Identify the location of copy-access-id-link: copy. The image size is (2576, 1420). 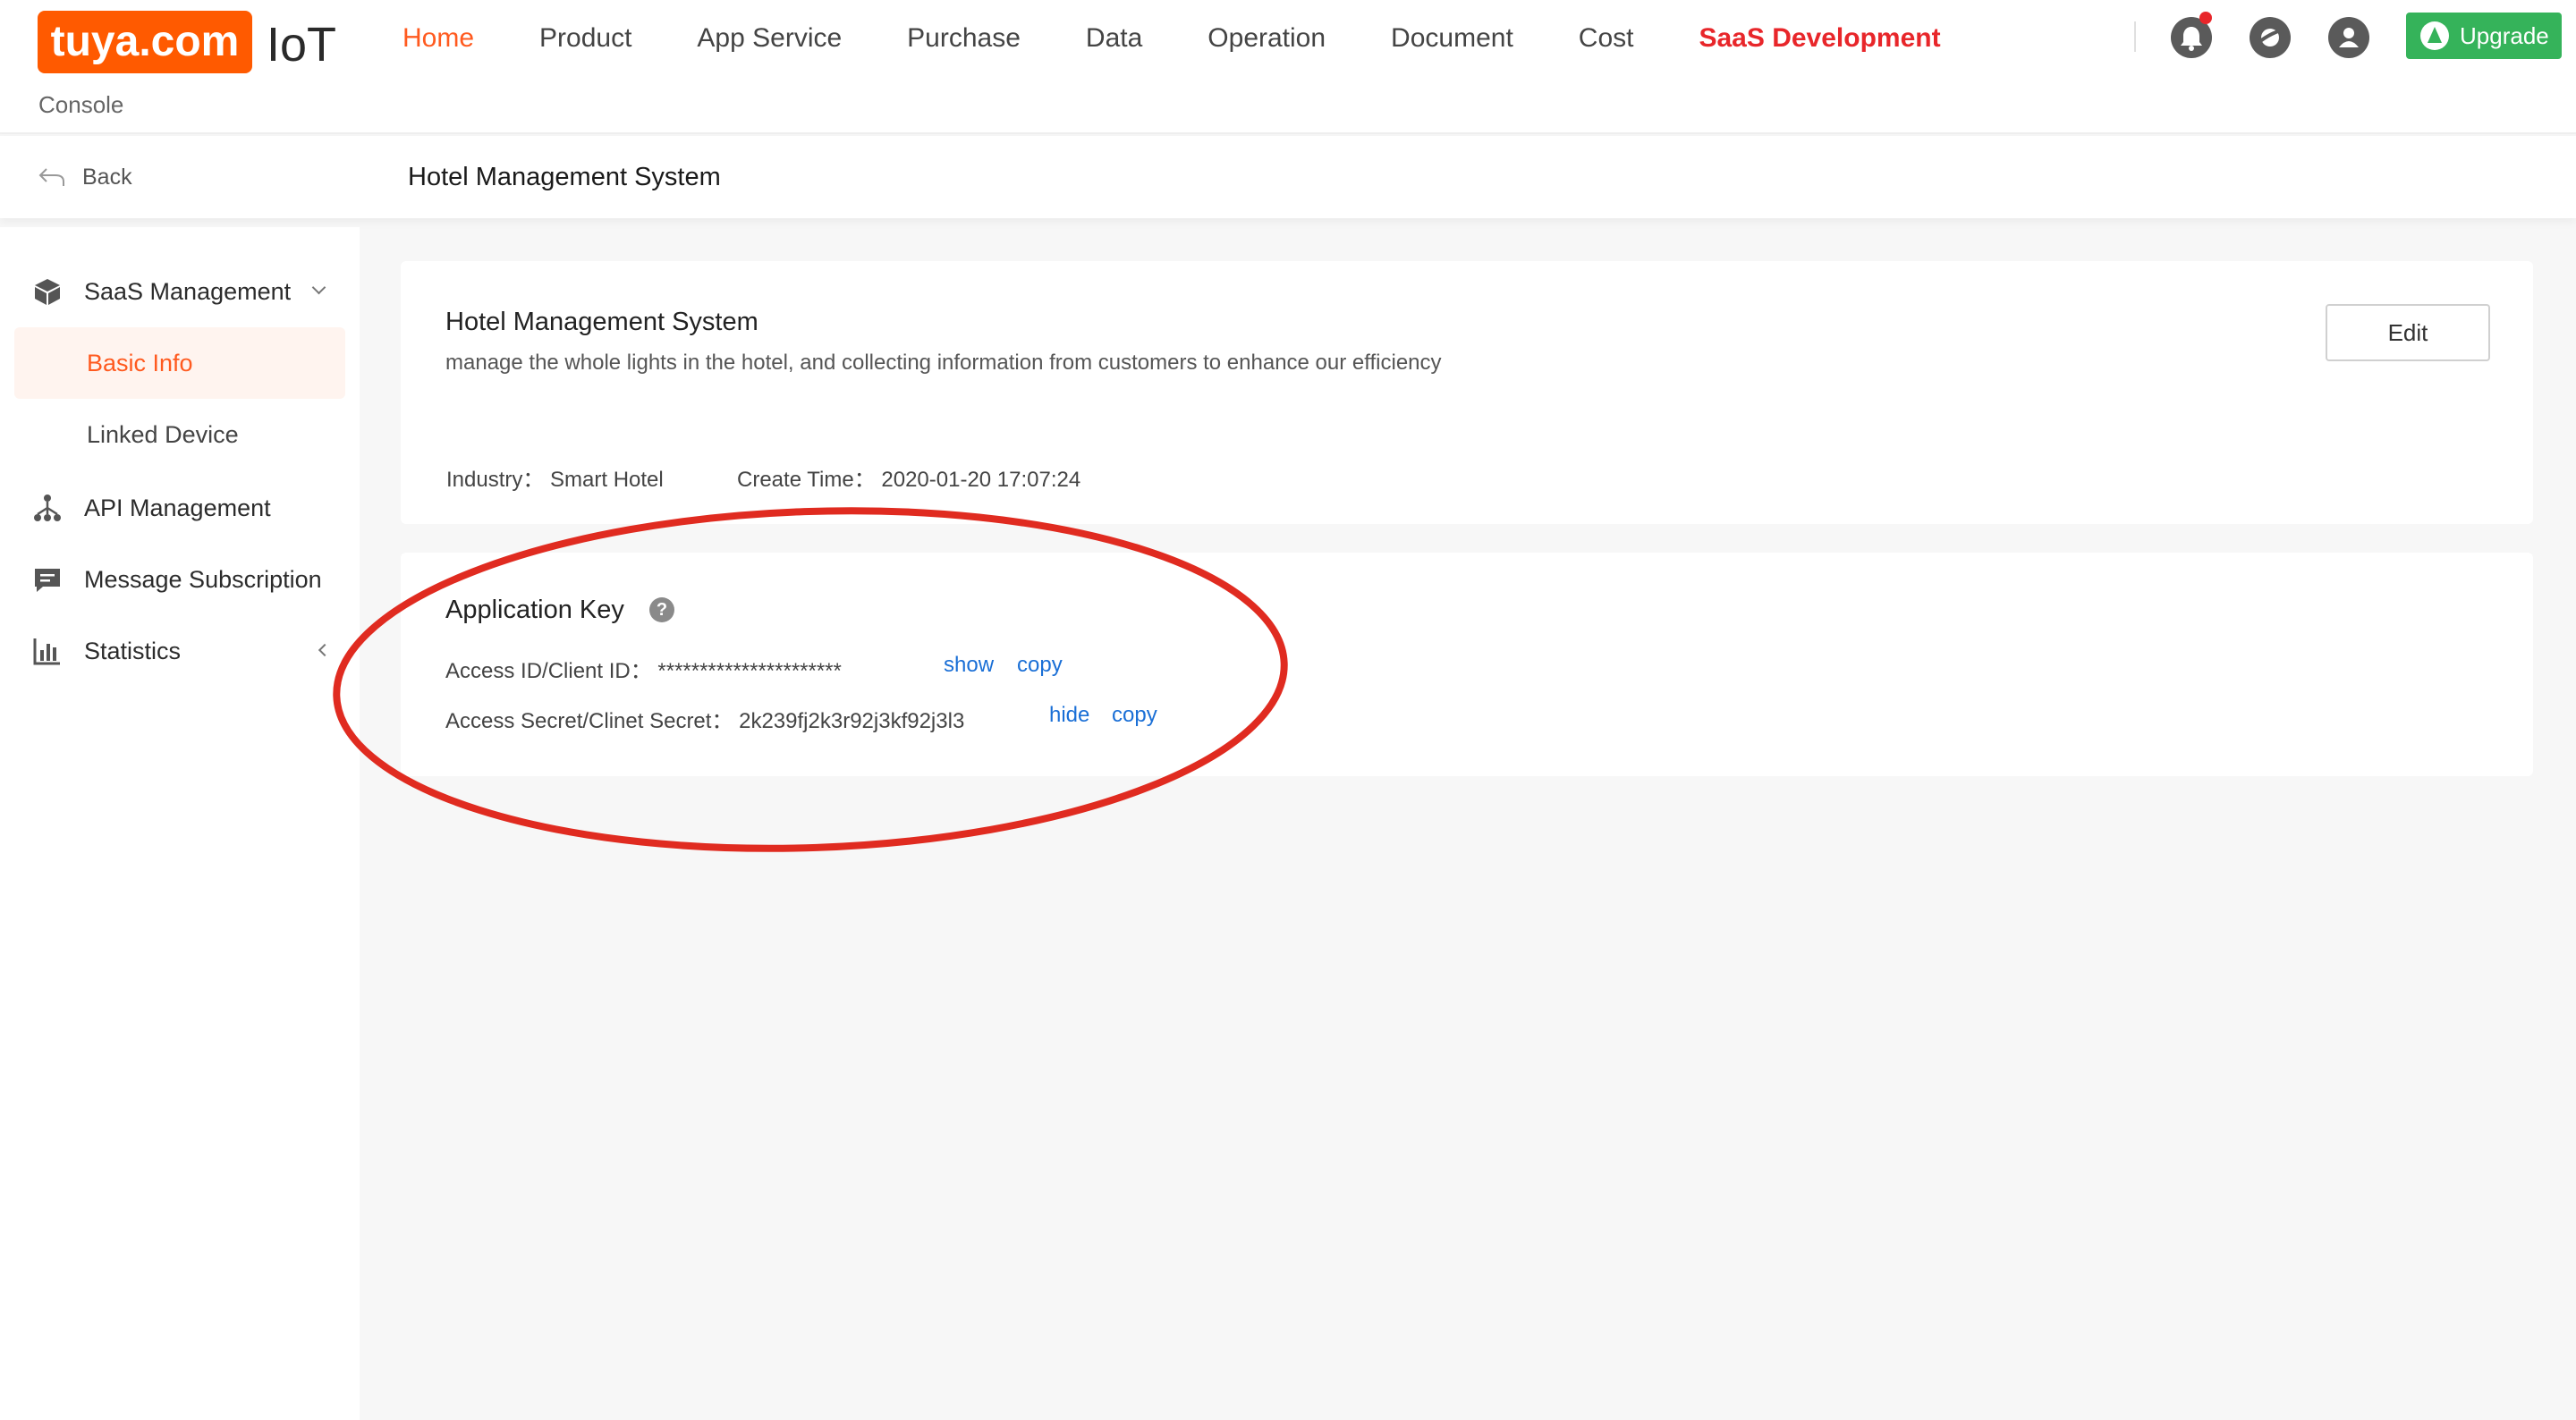
(1040, 665).